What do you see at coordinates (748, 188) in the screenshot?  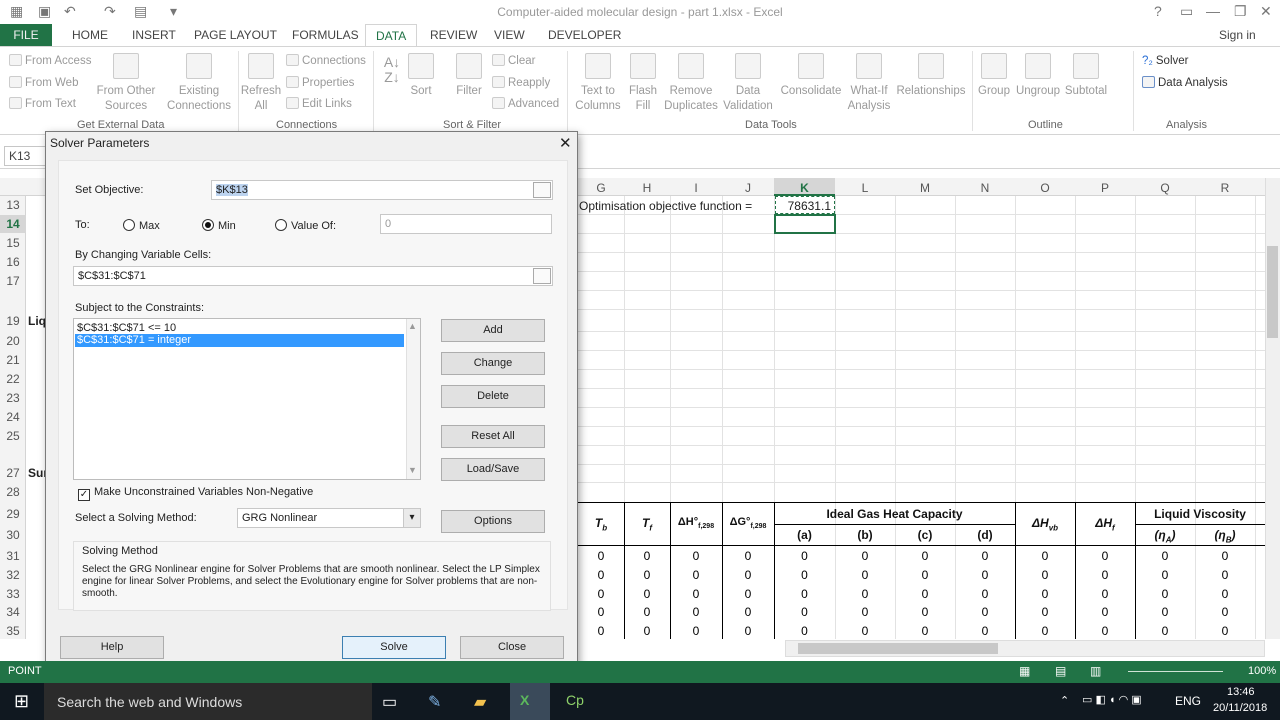 I see `col-header-j: J` at bounding box center [748, 188].